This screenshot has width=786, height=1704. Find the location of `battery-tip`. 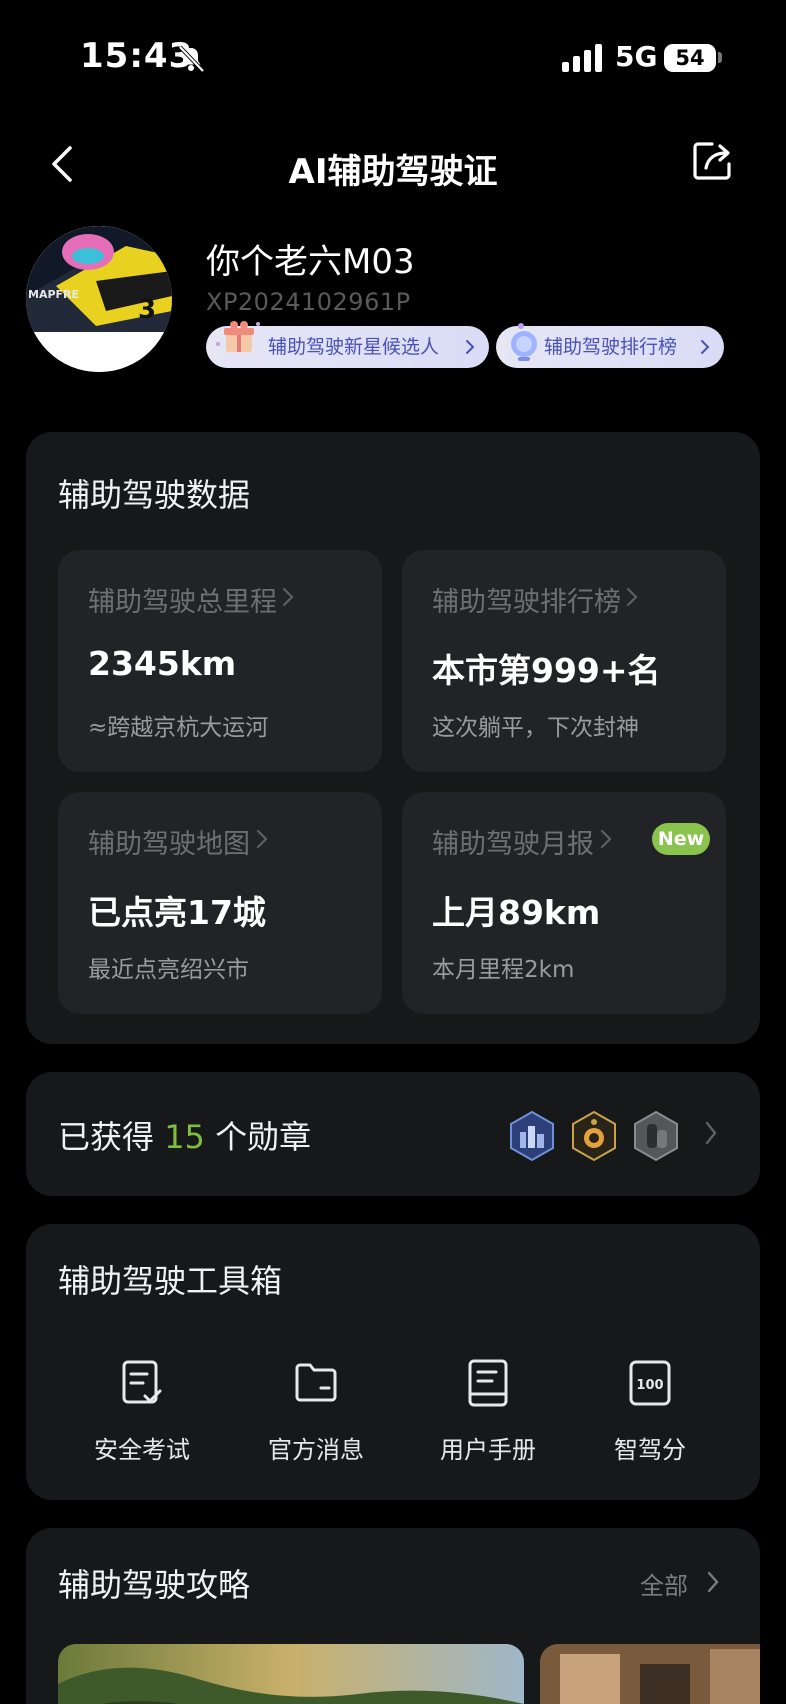

battery-tip is located at coordinates (720, 57).